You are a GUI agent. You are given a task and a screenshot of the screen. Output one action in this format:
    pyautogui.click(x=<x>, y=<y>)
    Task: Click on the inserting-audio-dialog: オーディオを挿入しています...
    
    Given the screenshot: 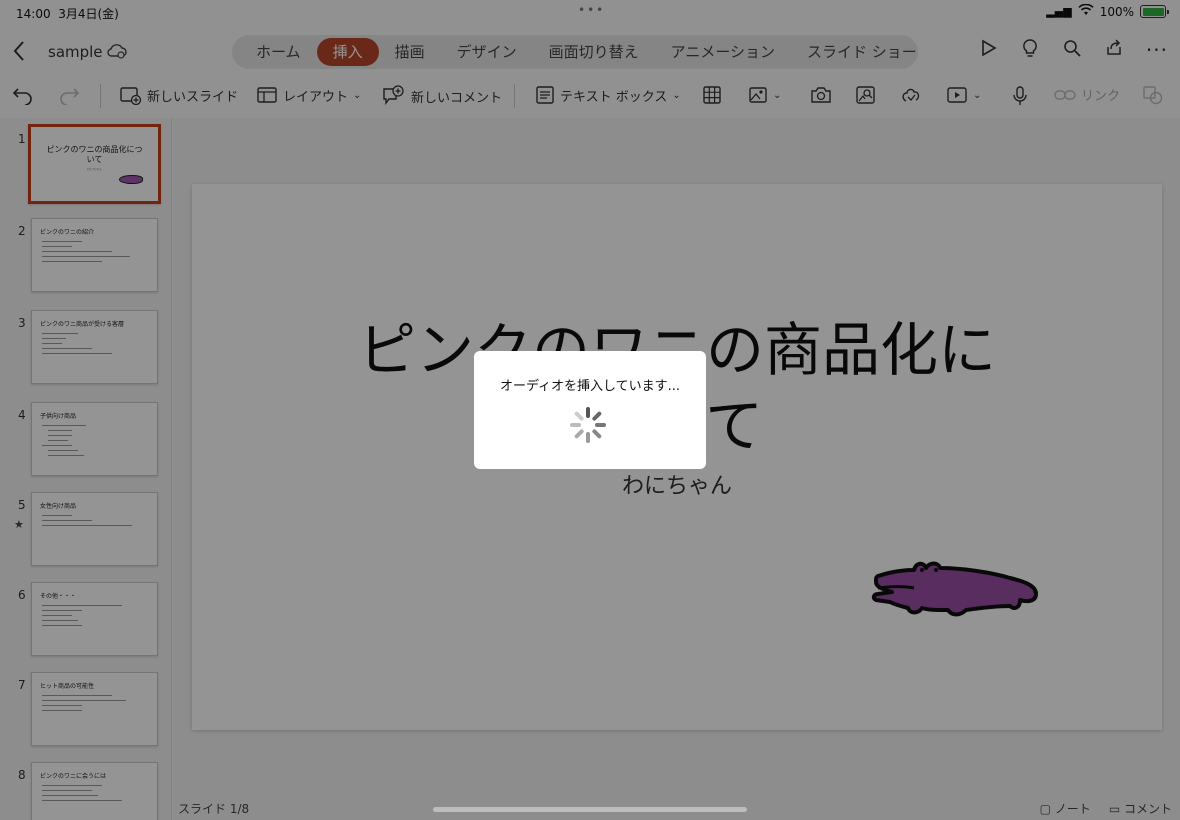 What is the action you would take?
    pyautogui.click(x=590, y=410)
    